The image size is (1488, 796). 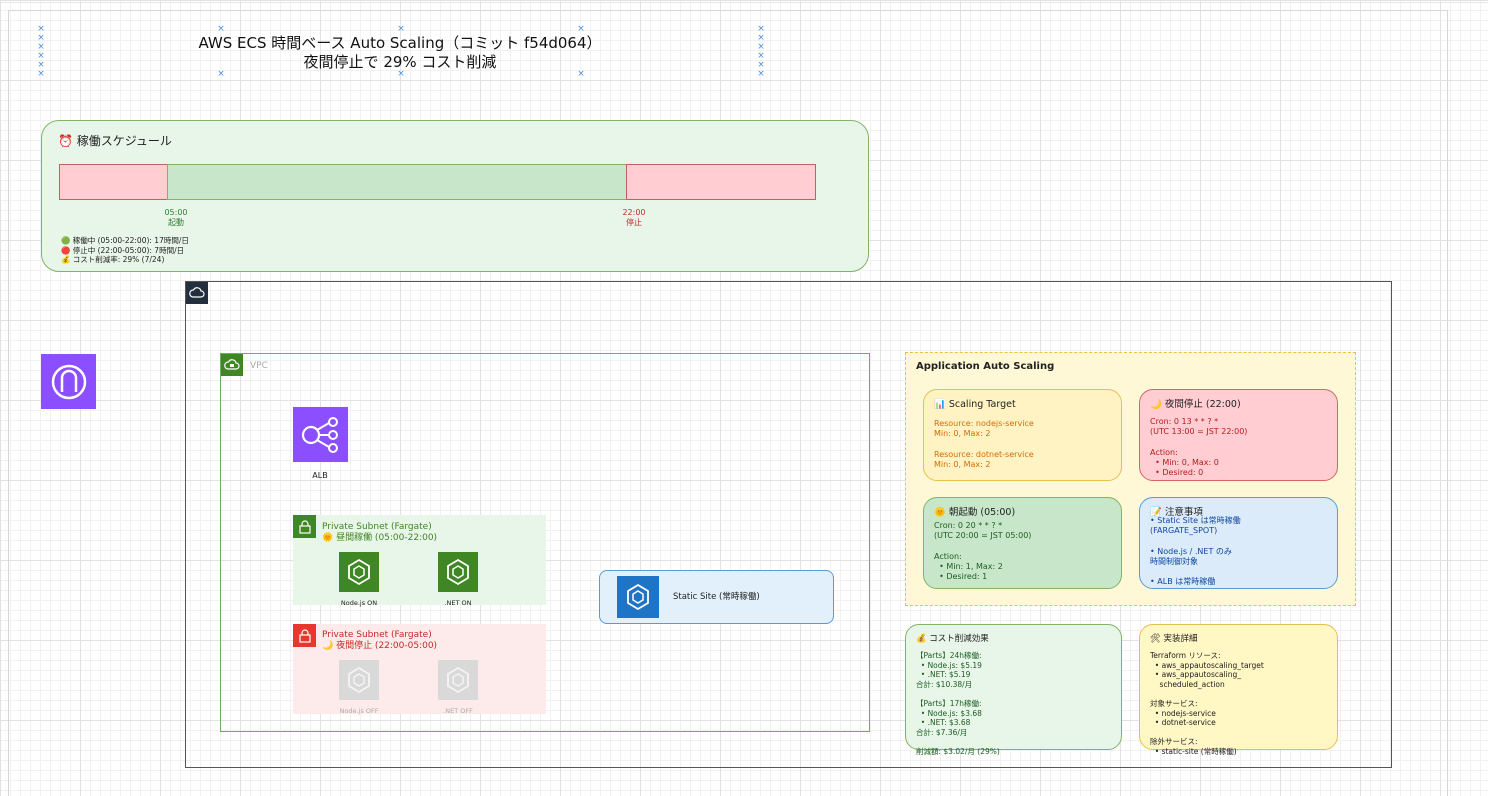 I want to click on night-stop-header: 🌙 夜間停止 (22:00), so click(x=1195, y=404).